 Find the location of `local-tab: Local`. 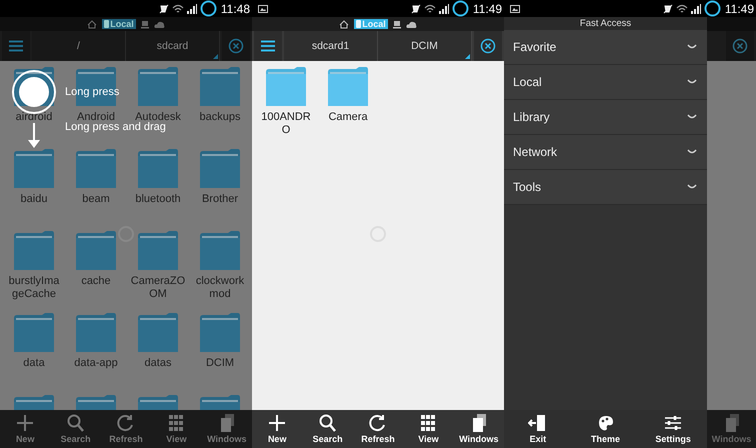

local-tab: Local is located at coordinates (119, 24).